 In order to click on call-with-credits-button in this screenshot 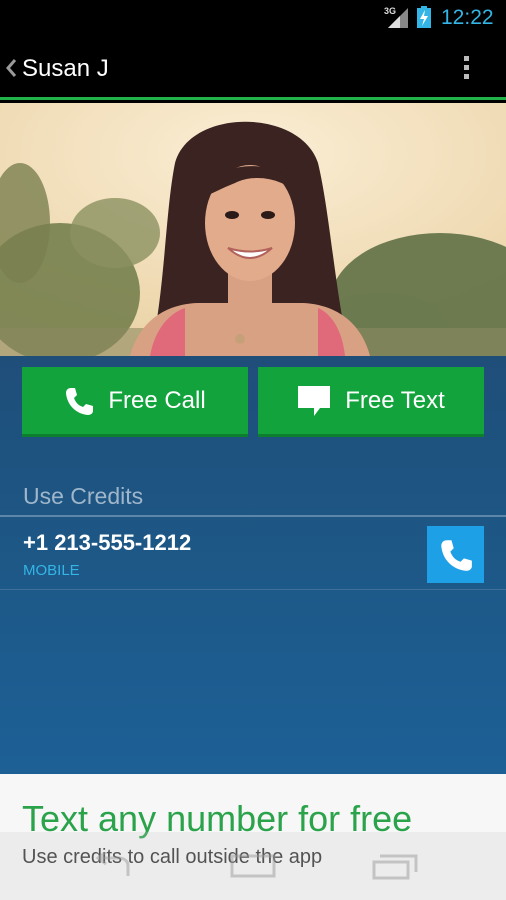, I will do `click(455, 554)`.